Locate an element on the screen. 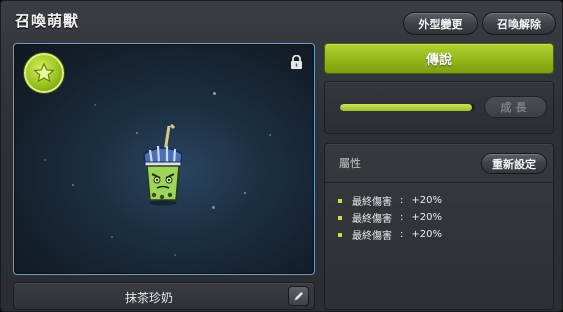  attribute-title: 屬性 is located at coordinates (350, 163).